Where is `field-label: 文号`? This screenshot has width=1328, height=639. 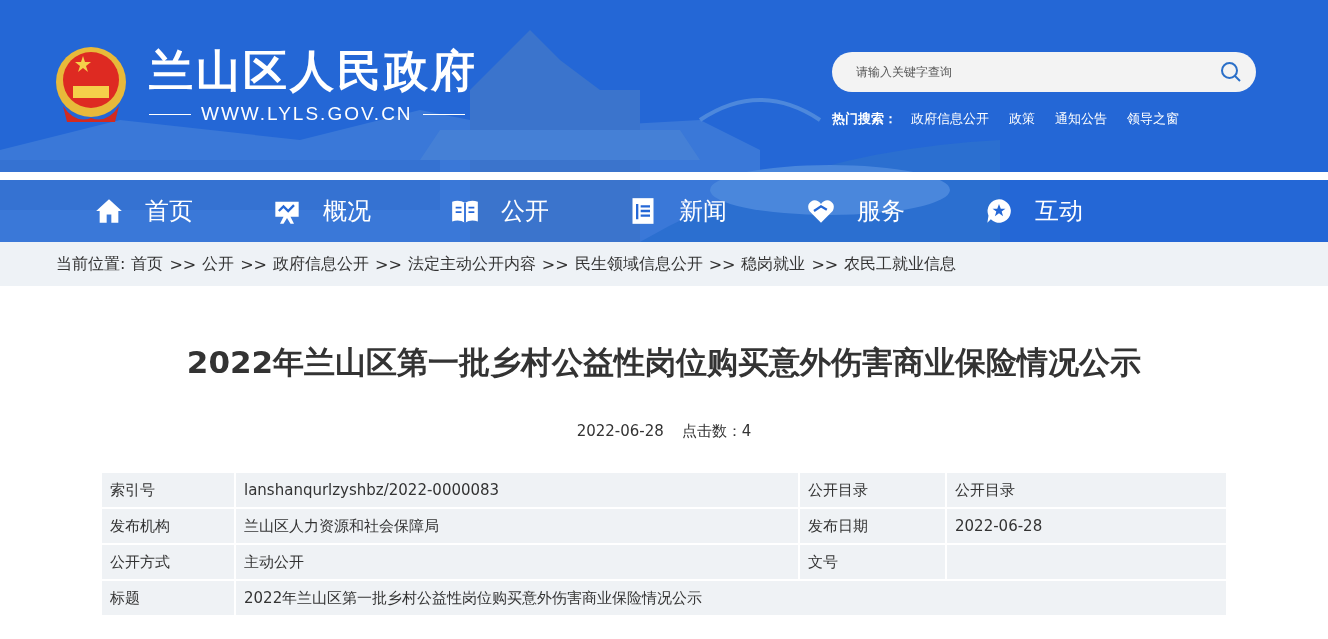
field-label: 文号 is located at coordinates (872, 562).